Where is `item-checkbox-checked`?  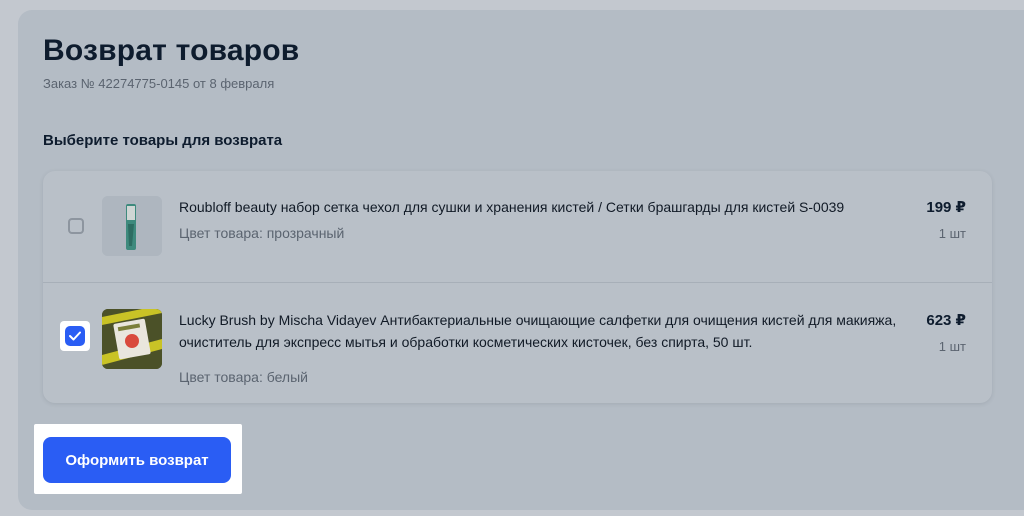 item-checkbox-checked is located at coordinates (75, 336).